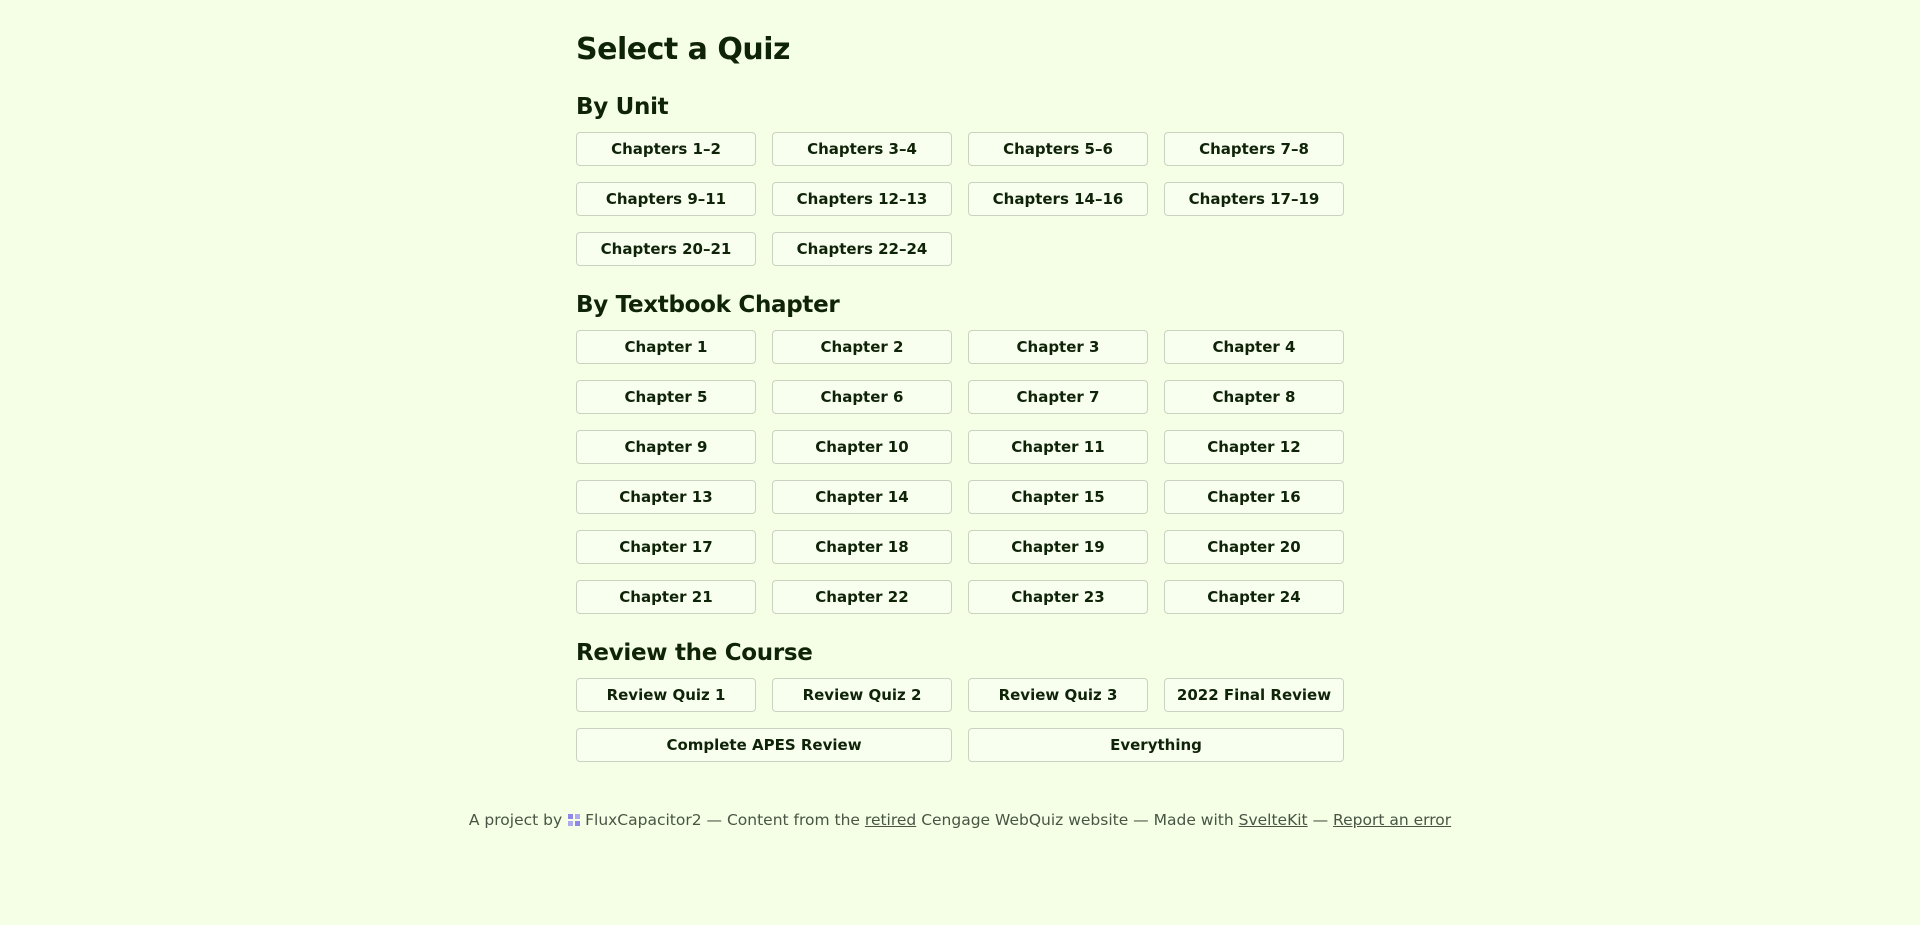 The image size is (1920, 925). What do you see at coordinates (1273, 820) in the screenshot?
I see `footer-sveltekit-link: SvelteKit` at bounding box center [1273, 820].